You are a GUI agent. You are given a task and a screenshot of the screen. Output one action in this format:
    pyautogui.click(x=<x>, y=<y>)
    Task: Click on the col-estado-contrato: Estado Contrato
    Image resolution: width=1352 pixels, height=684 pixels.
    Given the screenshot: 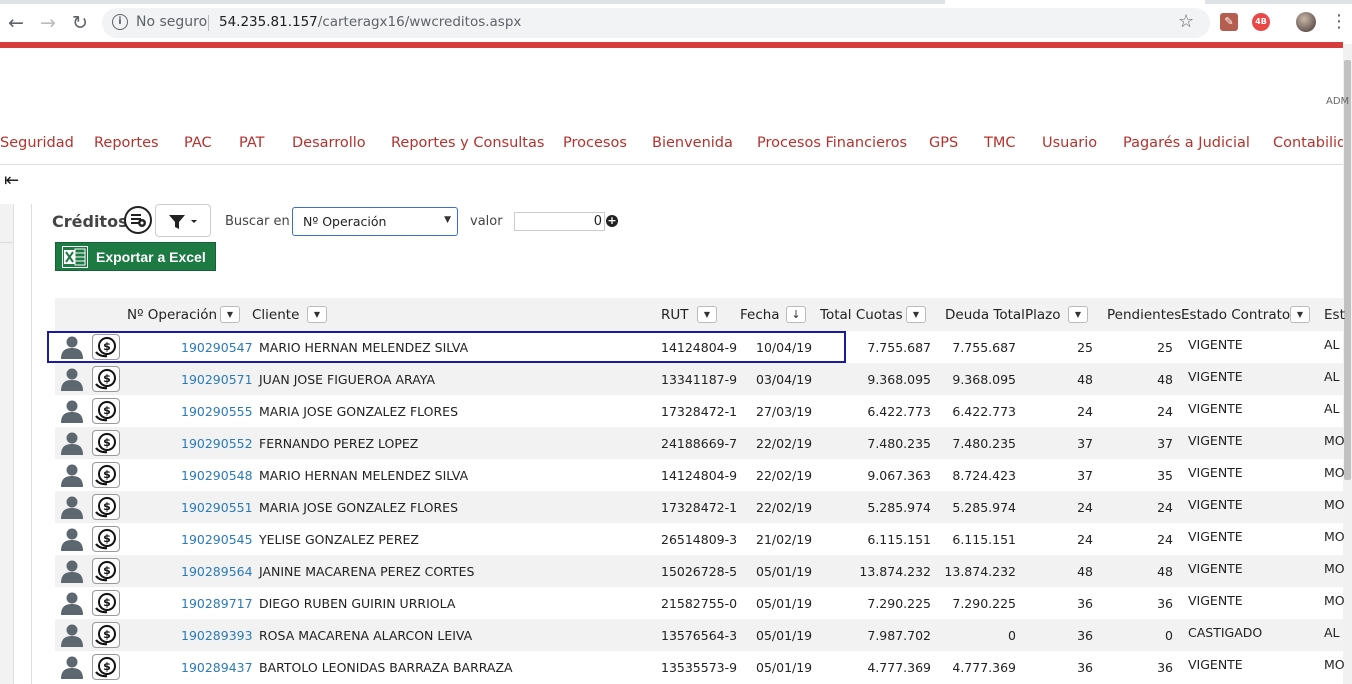 What is the action you would take?
    pyautogui.click(x=1235, y=315)
    